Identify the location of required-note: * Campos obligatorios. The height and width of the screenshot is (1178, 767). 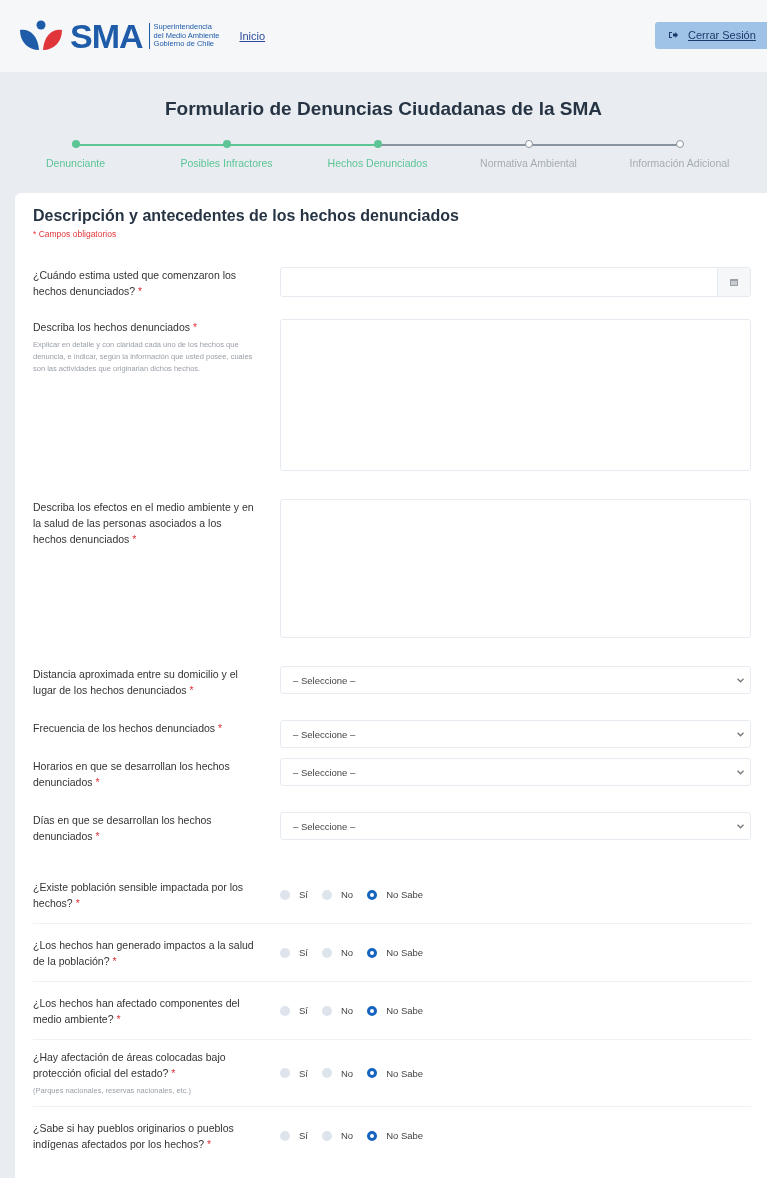
(75, 234).